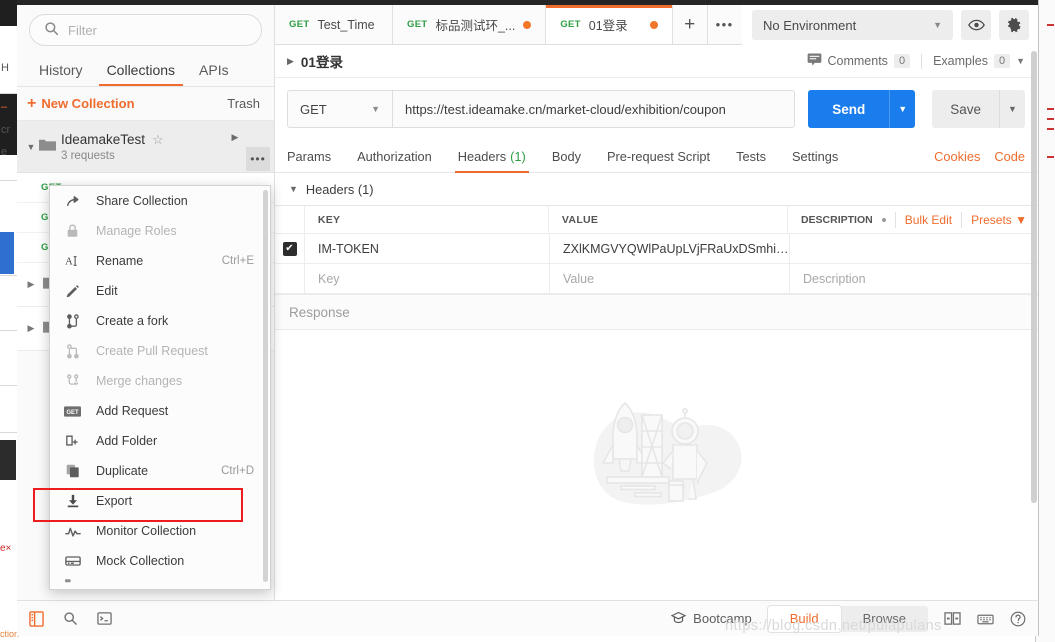  Describe the element at coordinates (81, 103) in the screenshot. I see `new-collection-button: + New Collection` at that location.